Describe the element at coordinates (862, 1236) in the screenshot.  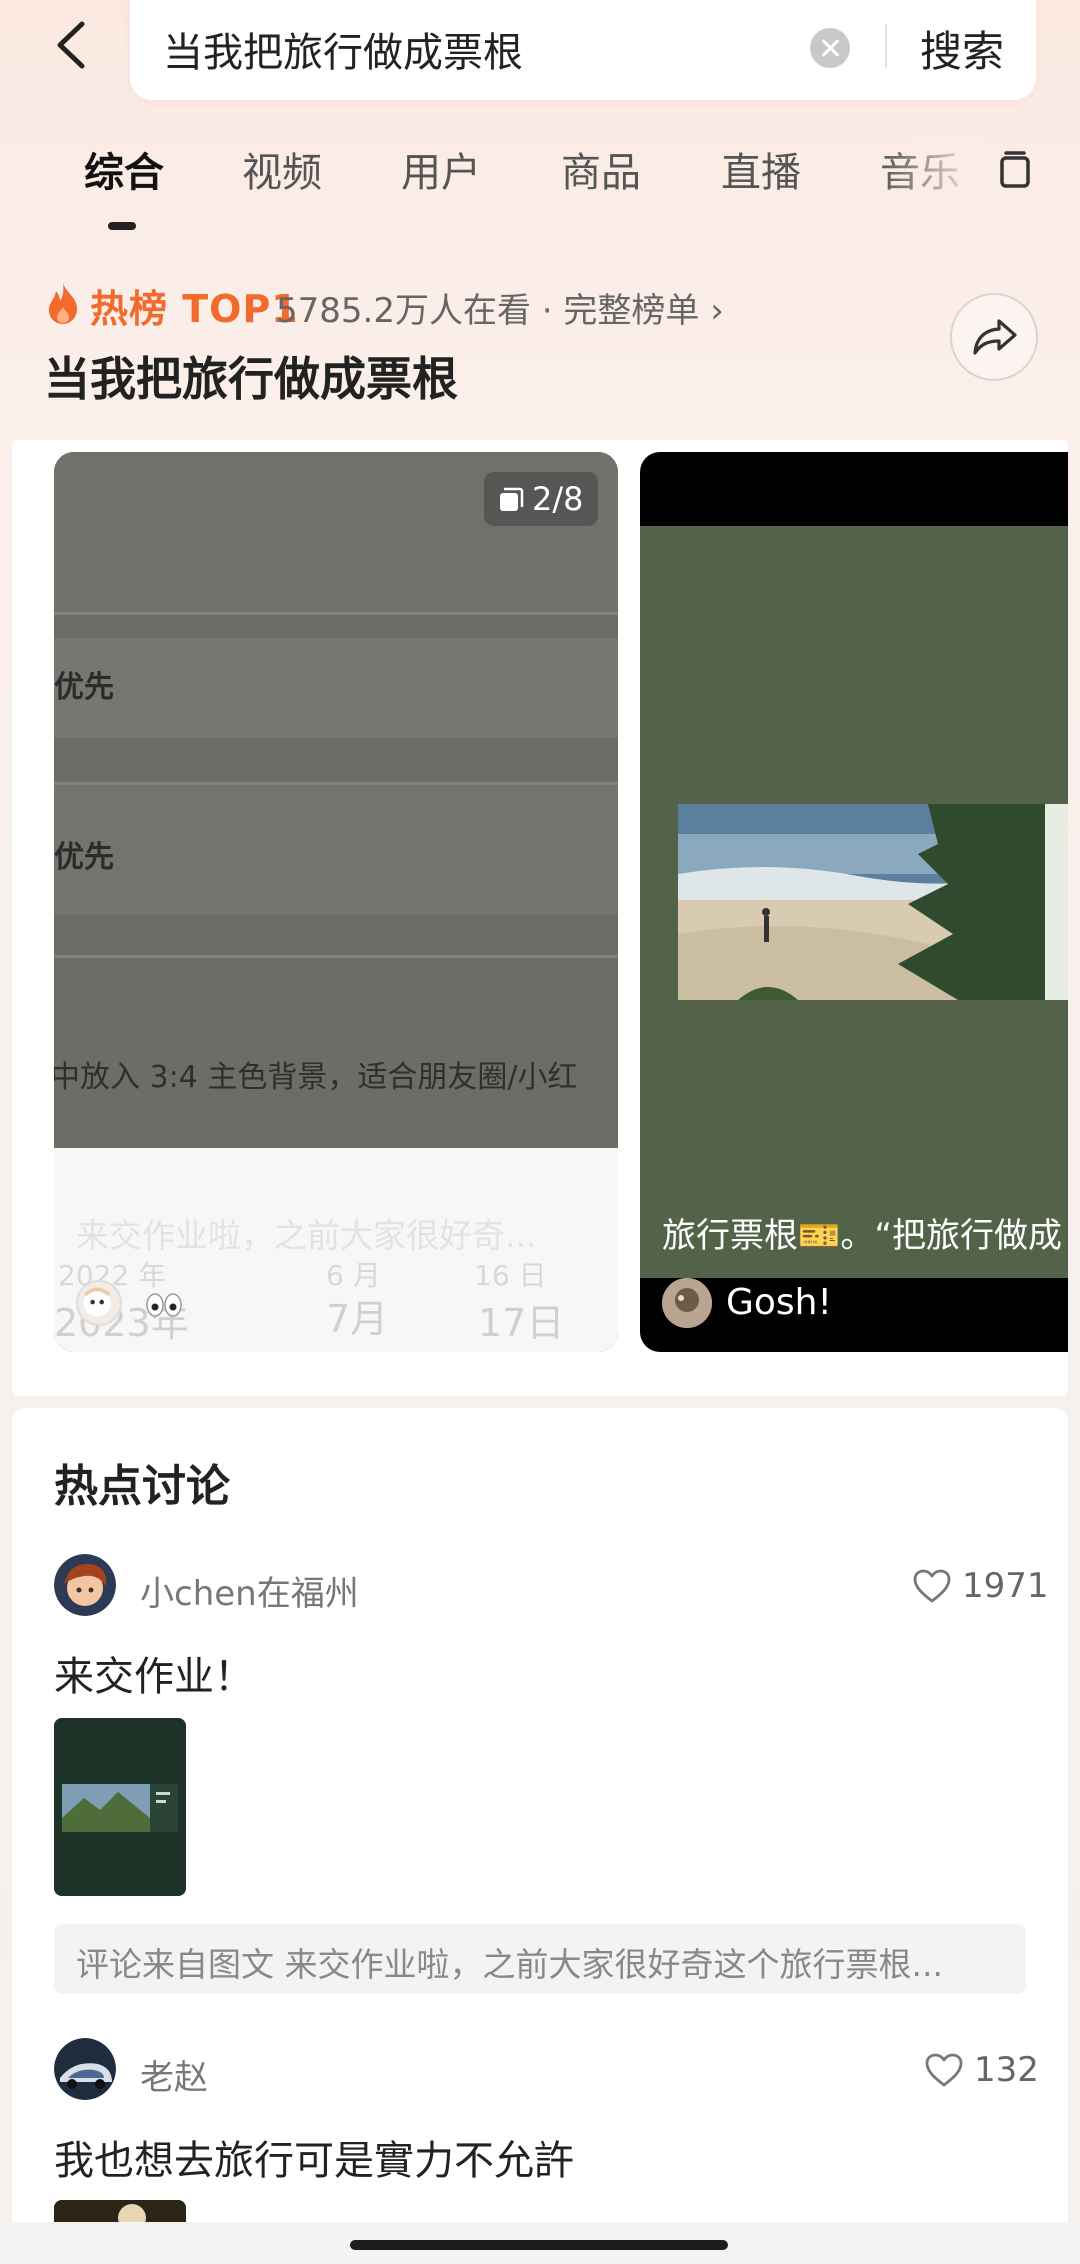
I see `card-caption: 旅行票根🎫。“把旅行做成` at that location.